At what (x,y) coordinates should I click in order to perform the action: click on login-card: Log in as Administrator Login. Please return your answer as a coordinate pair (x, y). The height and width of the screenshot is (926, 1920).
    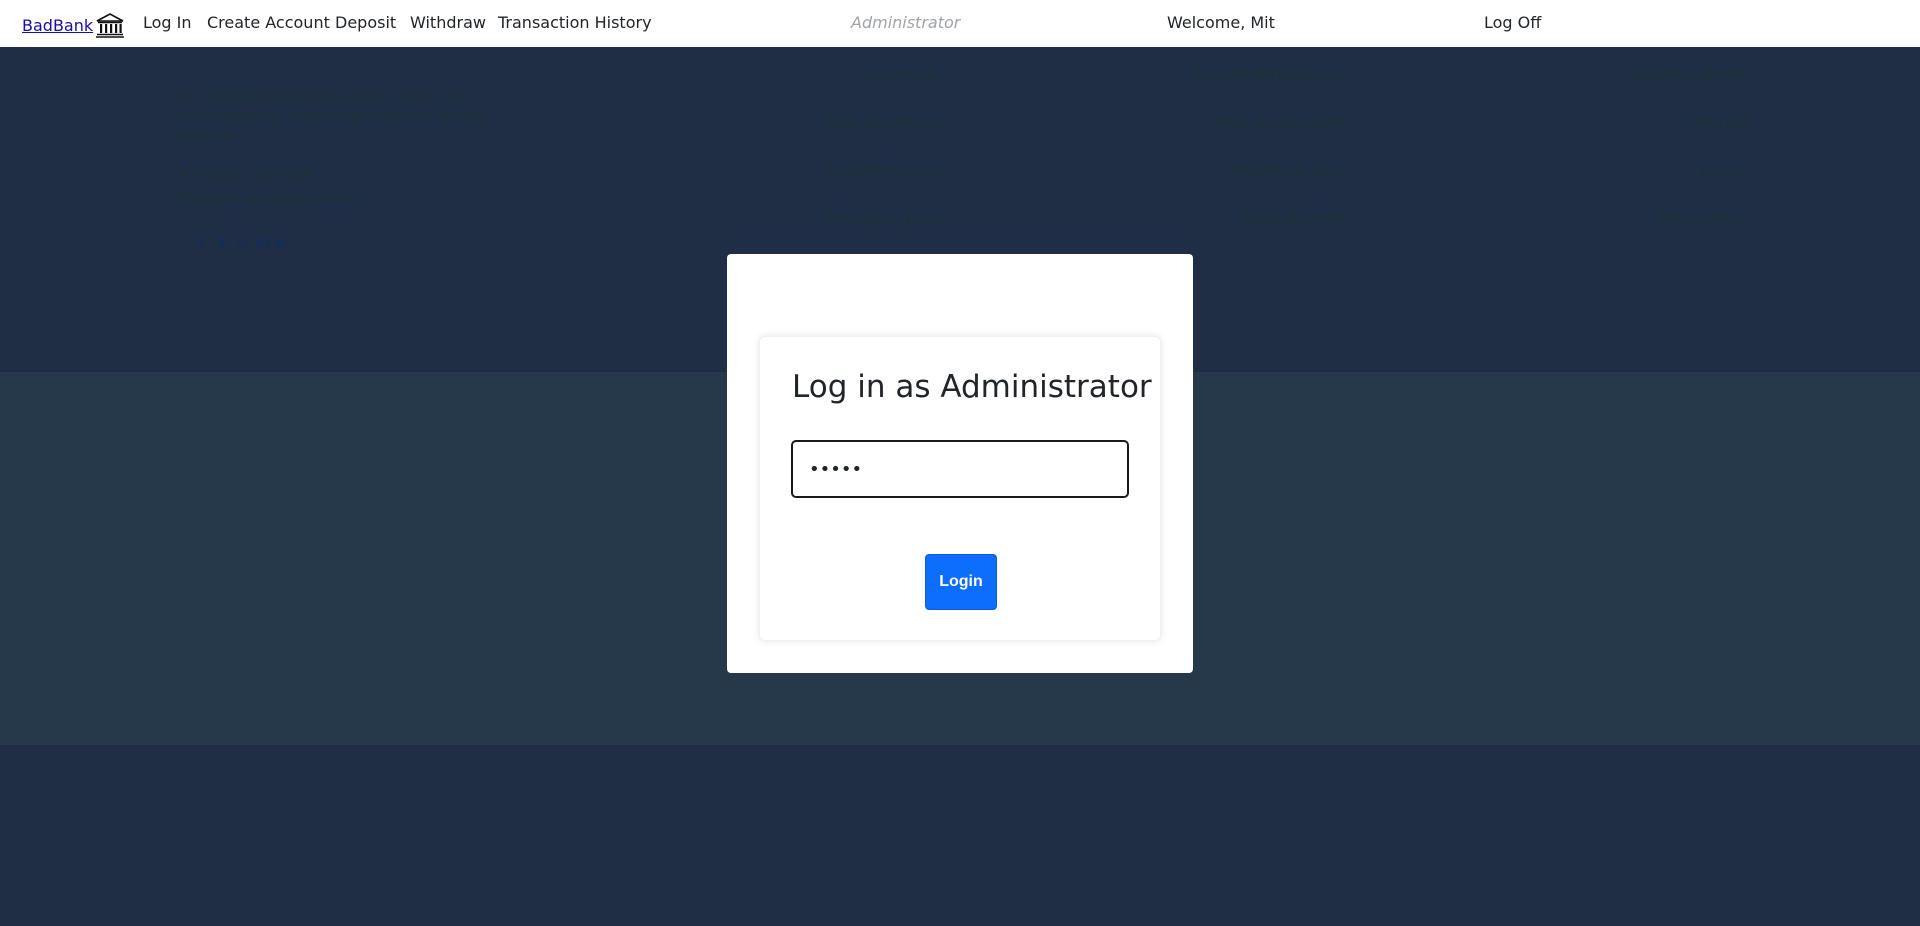
    Looking at the image, I should click on (960, 488).